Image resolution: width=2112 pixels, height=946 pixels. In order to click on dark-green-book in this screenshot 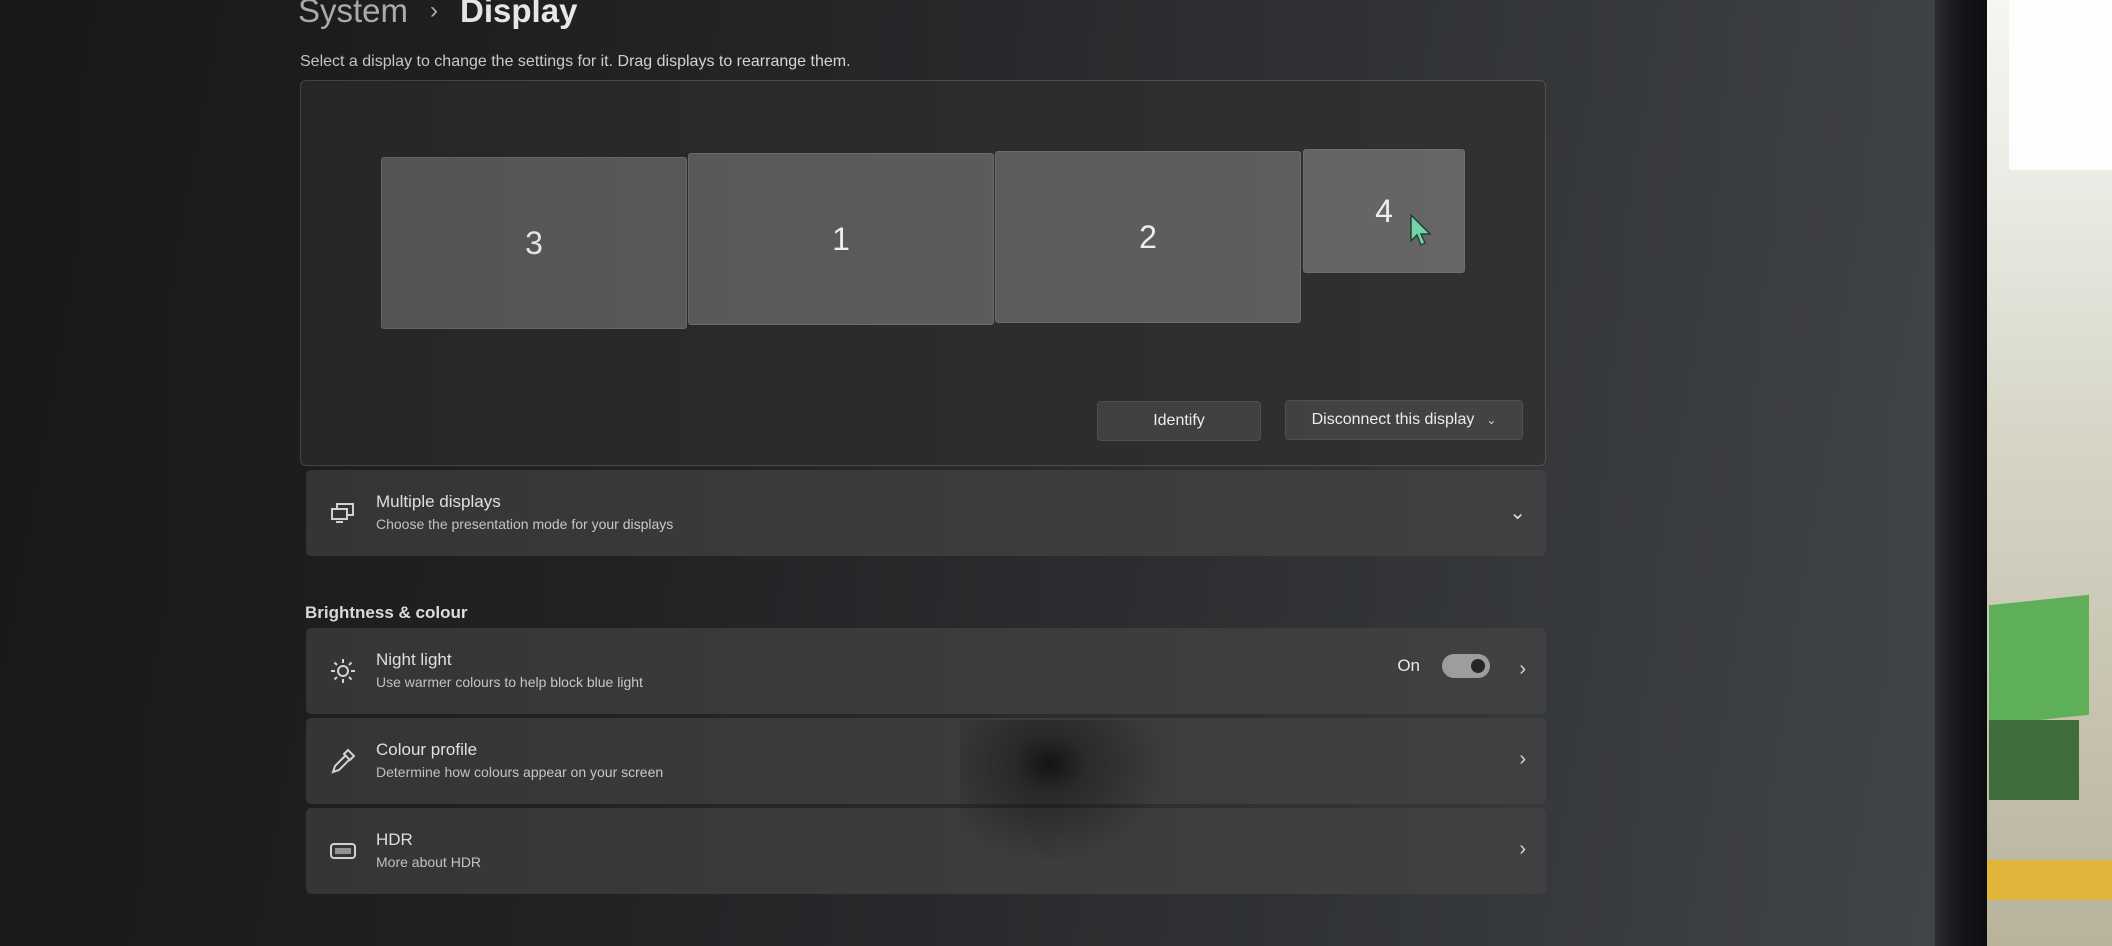, I will do `click(2034, 760)`.